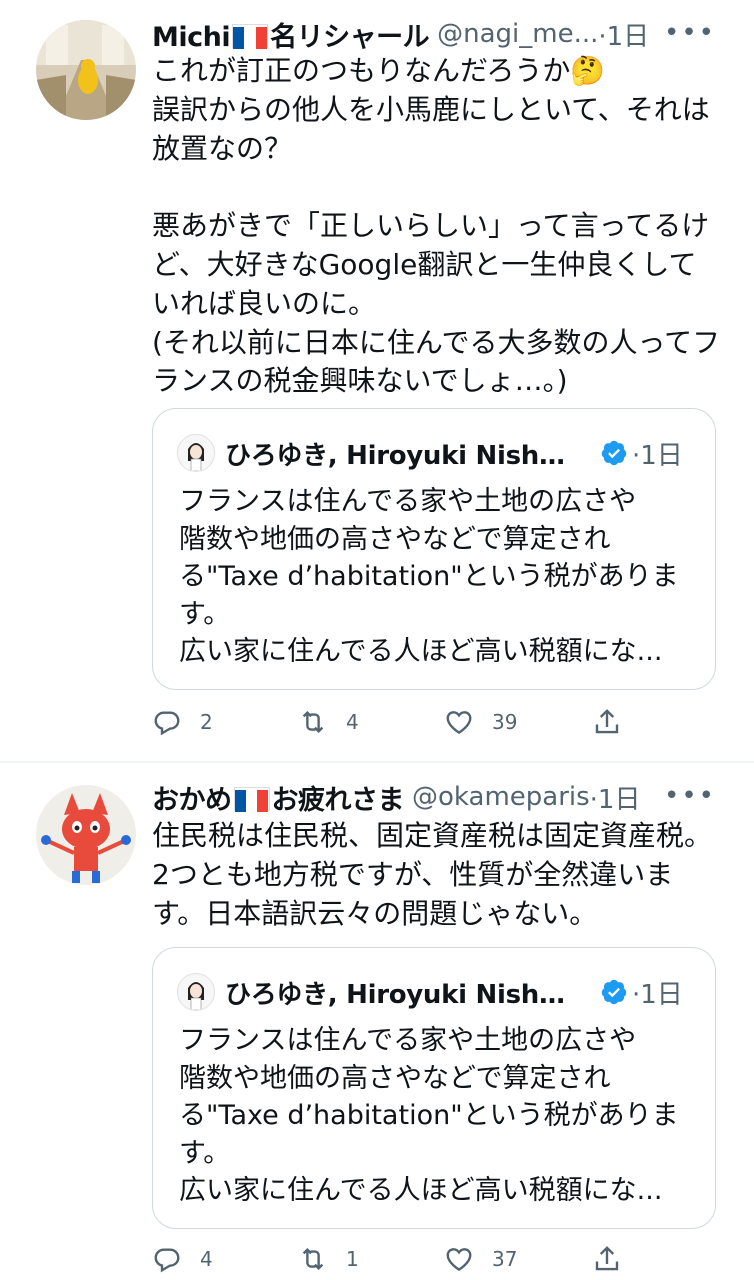 This screenshot has height=1280, width=754. I want to click on like-count: 37, so click(505, 1259).